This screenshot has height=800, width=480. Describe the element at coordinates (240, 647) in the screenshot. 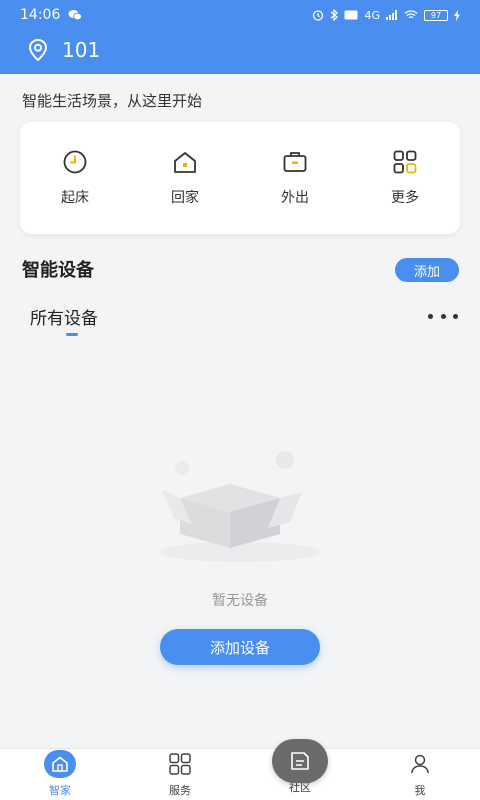

I see `add-device-button: 添加设备` at that location.